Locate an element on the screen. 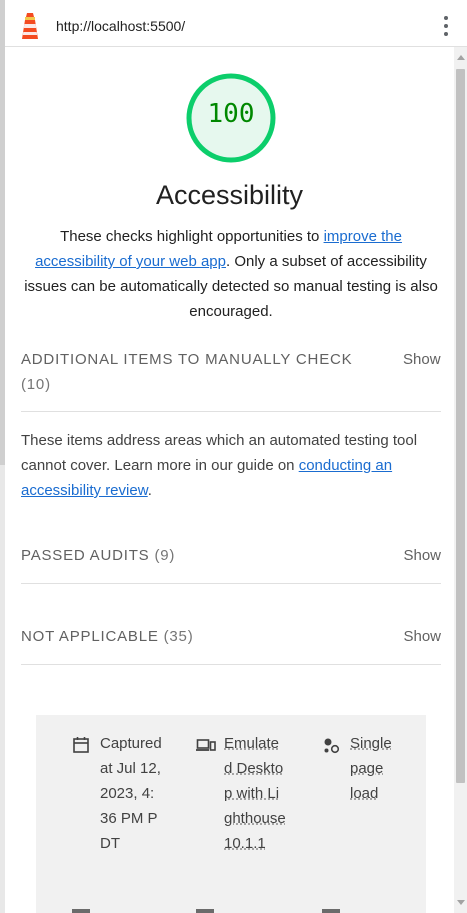 The image size is (467, 913). group-passed-audits: PASSED AUDITS (9) Show is located at coordinates (231, 563).